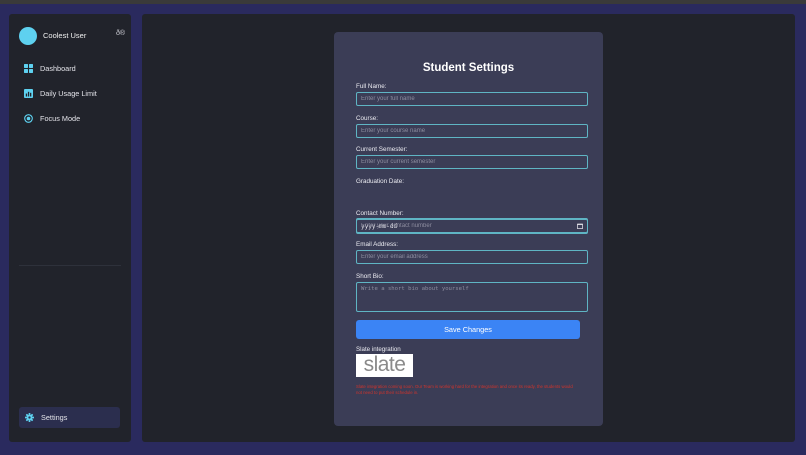 The width and height of the screenshot is (806, 455). I want to click on email-address-input, so click(472, 257).